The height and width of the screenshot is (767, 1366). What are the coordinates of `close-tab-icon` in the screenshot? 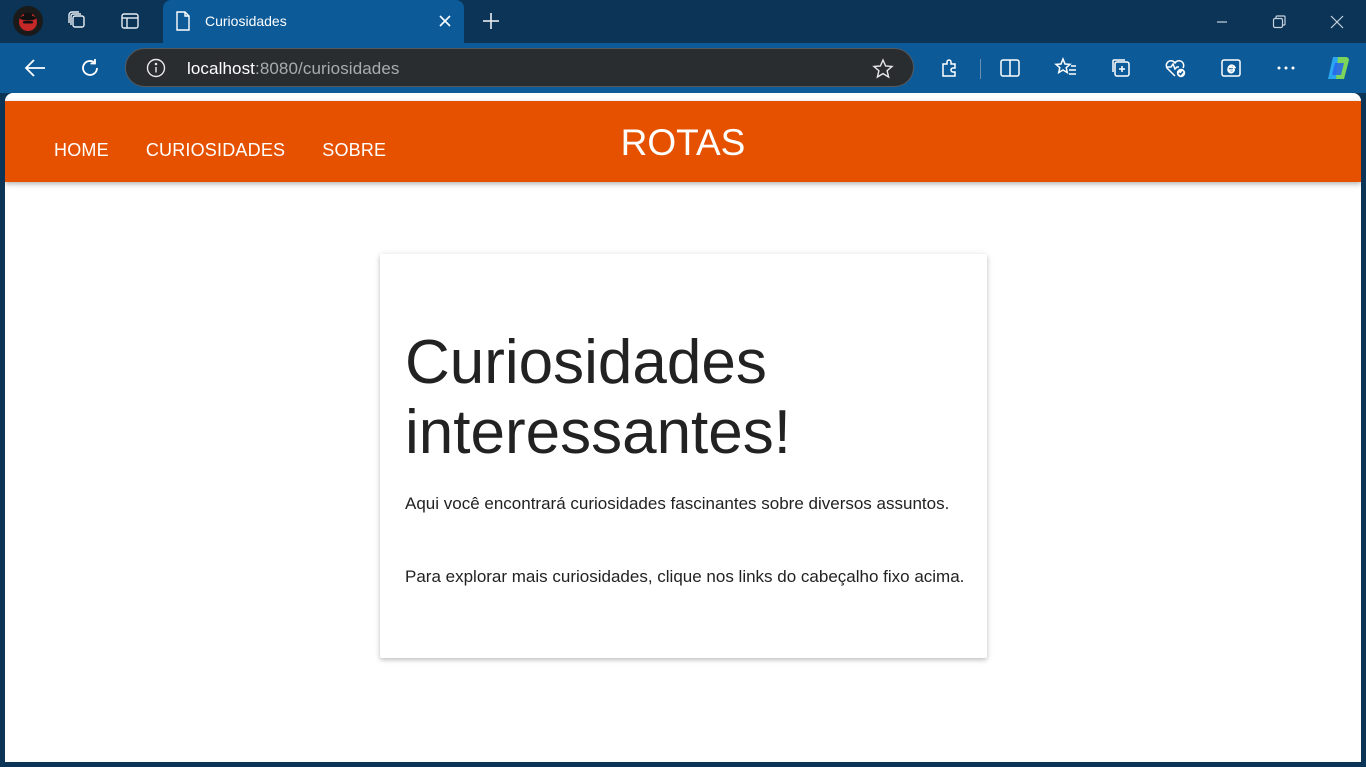 It's located at (445, 21).